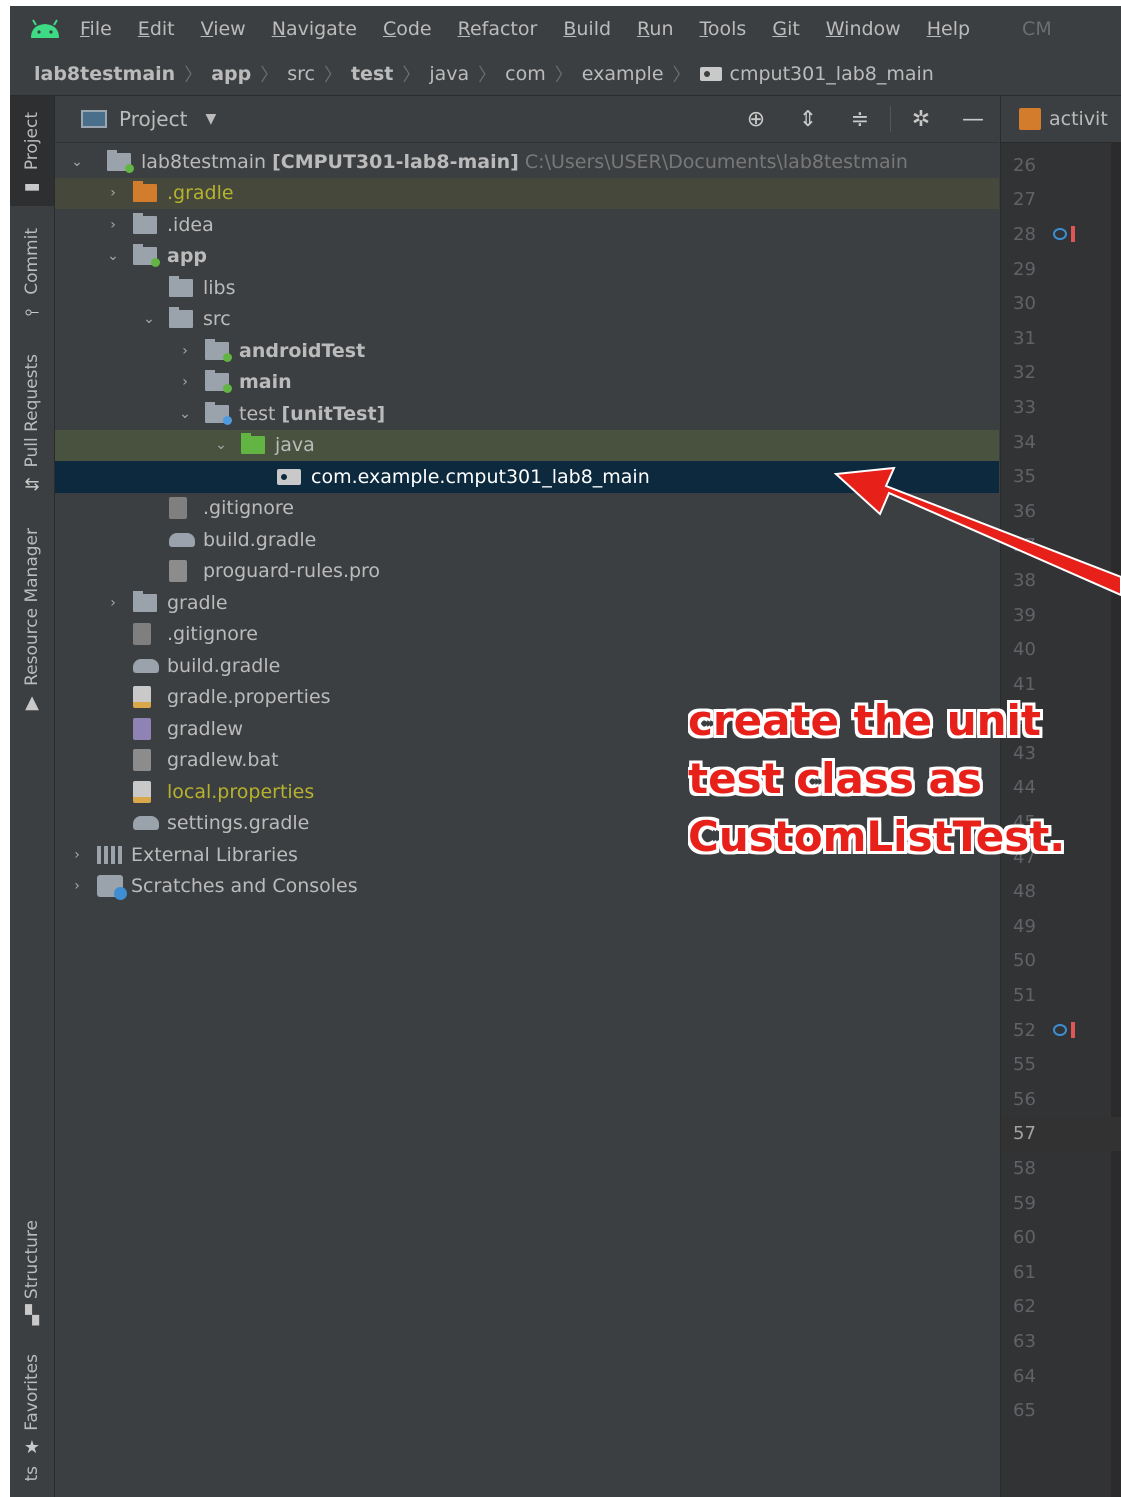  What do you see at coordinates (1061, 649) in the screenshot?
I see `line-number: 40` at bounding box center [1061, 649].